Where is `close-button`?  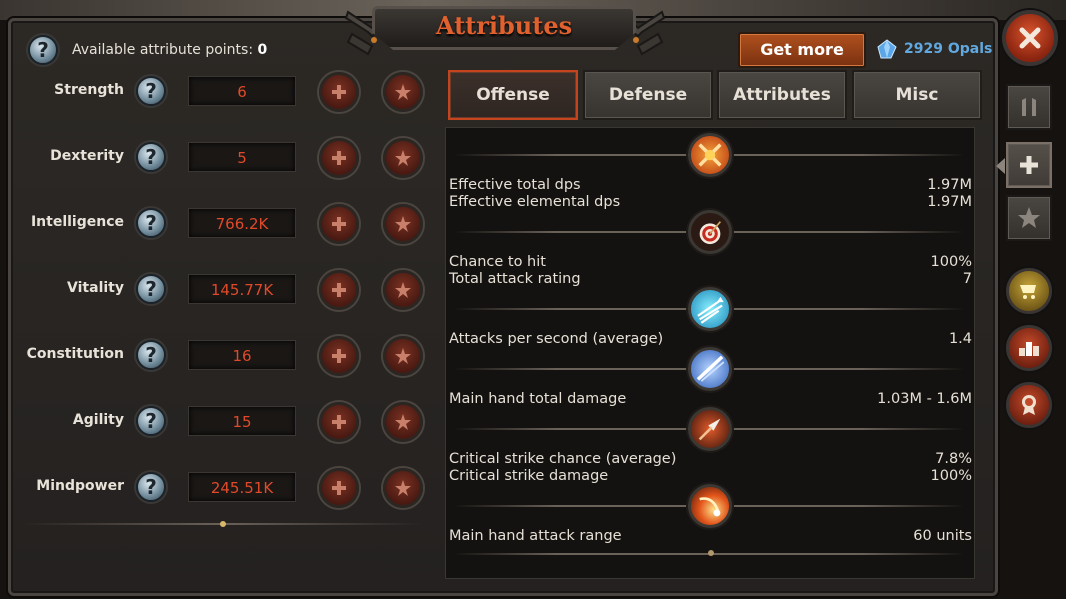
close-button is located at coordinates (1030, 38).